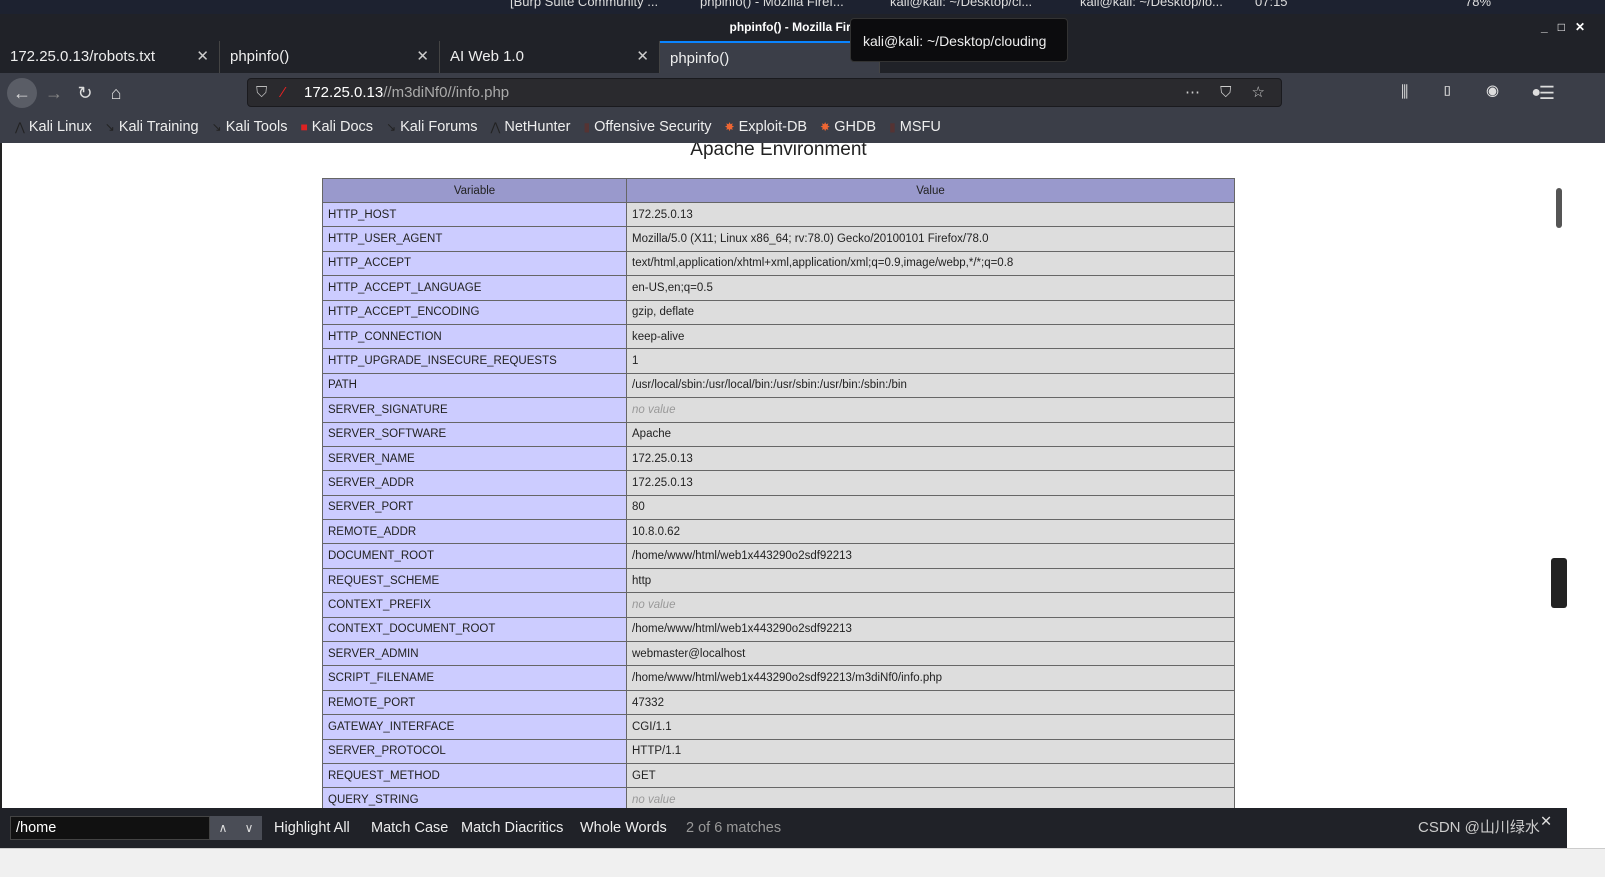 The height and width of the screenshot is (877, 1605). I want to click on variable-cell: REMOTE_PORT, so click(474, 702).